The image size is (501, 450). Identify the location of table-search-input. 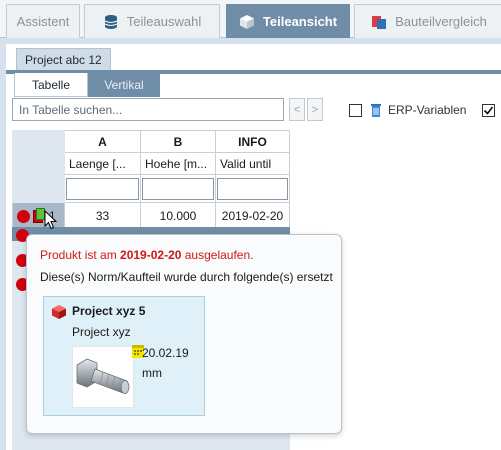
(148, 109).